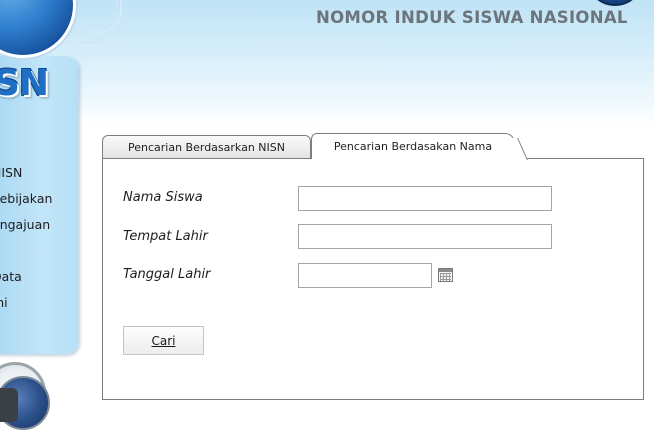  Describe the element at coordinates (163, 197) in the screenshot. I see `nama-siswa-label: Nama Siswa` at that location.